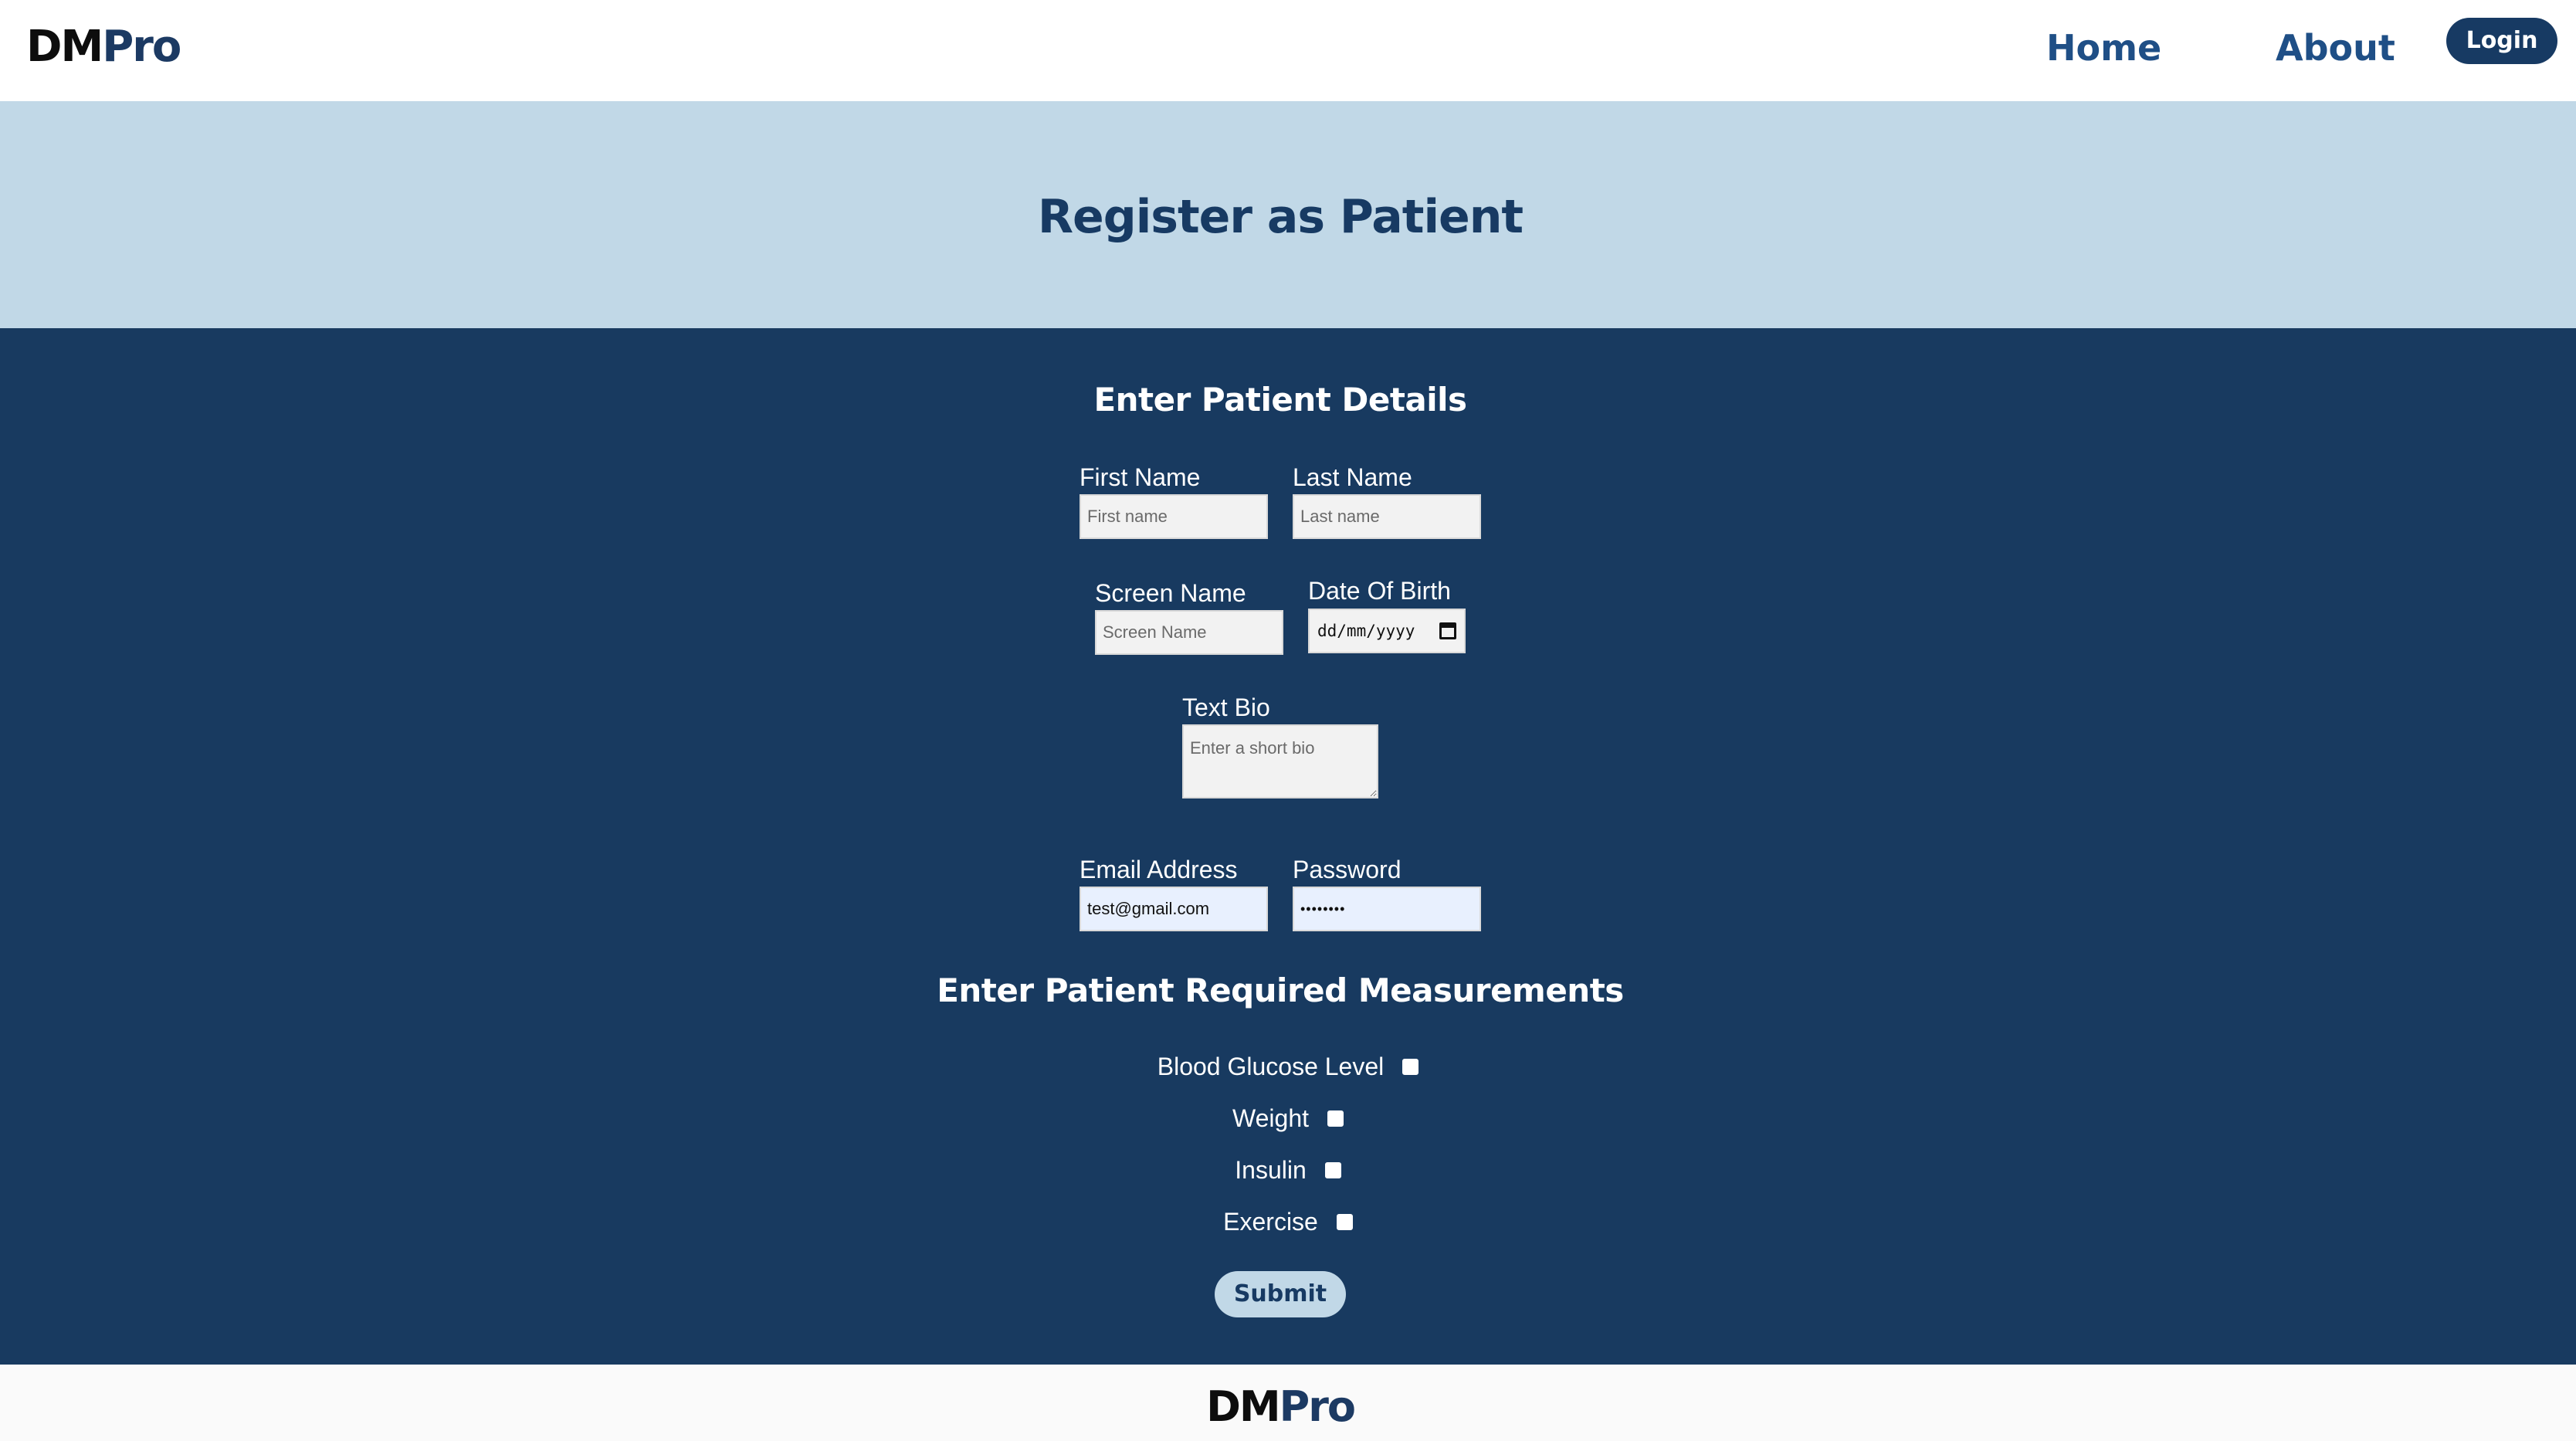 The image size is (2576, 1441). Describe the element at coordinates (1270, 1118) in the screenshot. I see `weight-label: Weight` at that location.